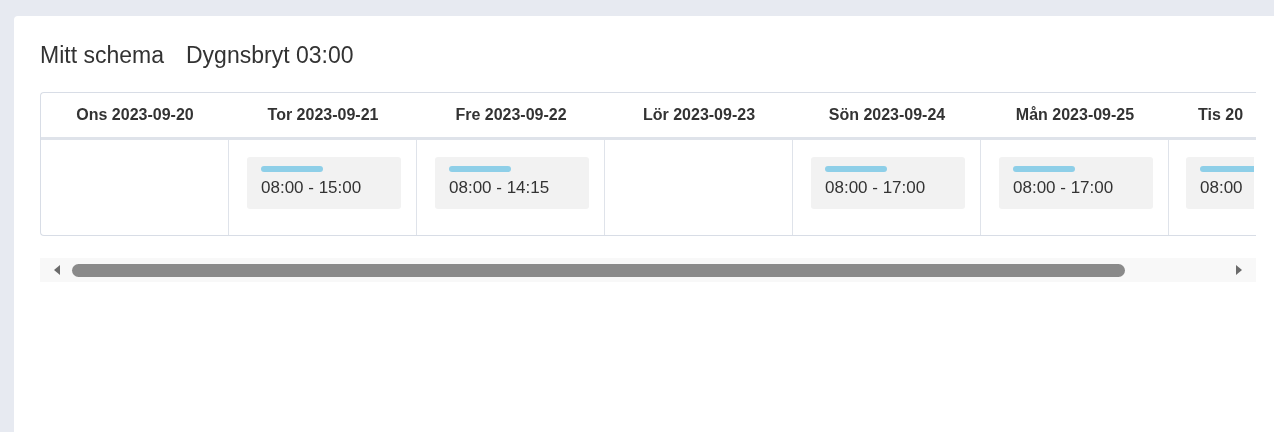 The height and width of the screenshot is (432, 1274). Describe the element at coordinates (57, 270) in the screenshot. I see `scroll-left-icon` at that location.